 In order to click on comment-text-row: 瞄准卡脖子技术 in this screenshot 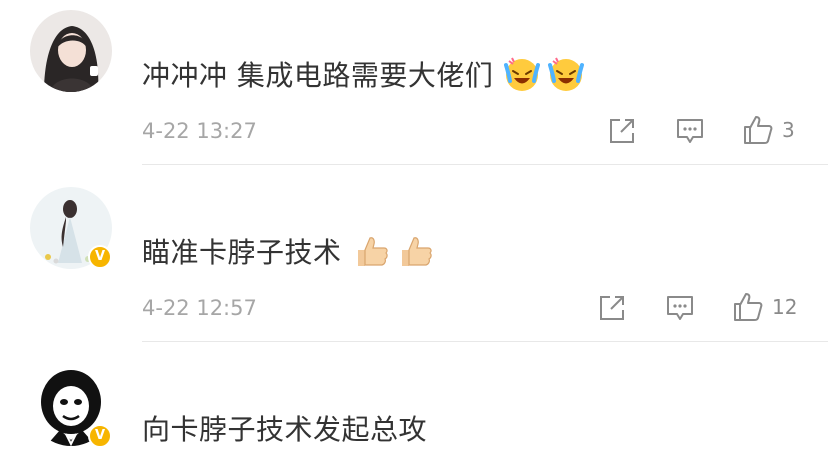, I will do `click(288, 251)`.